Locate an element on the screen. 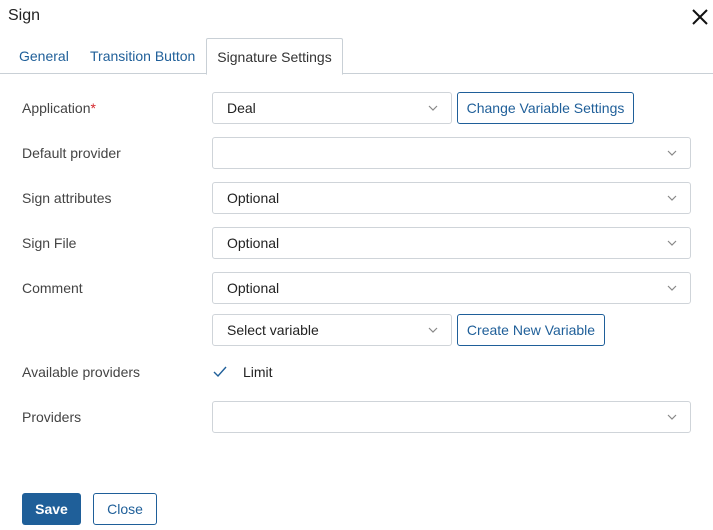 This screenshot has height=530, width=713. default-provider-select is located at coordinates (451, 153).